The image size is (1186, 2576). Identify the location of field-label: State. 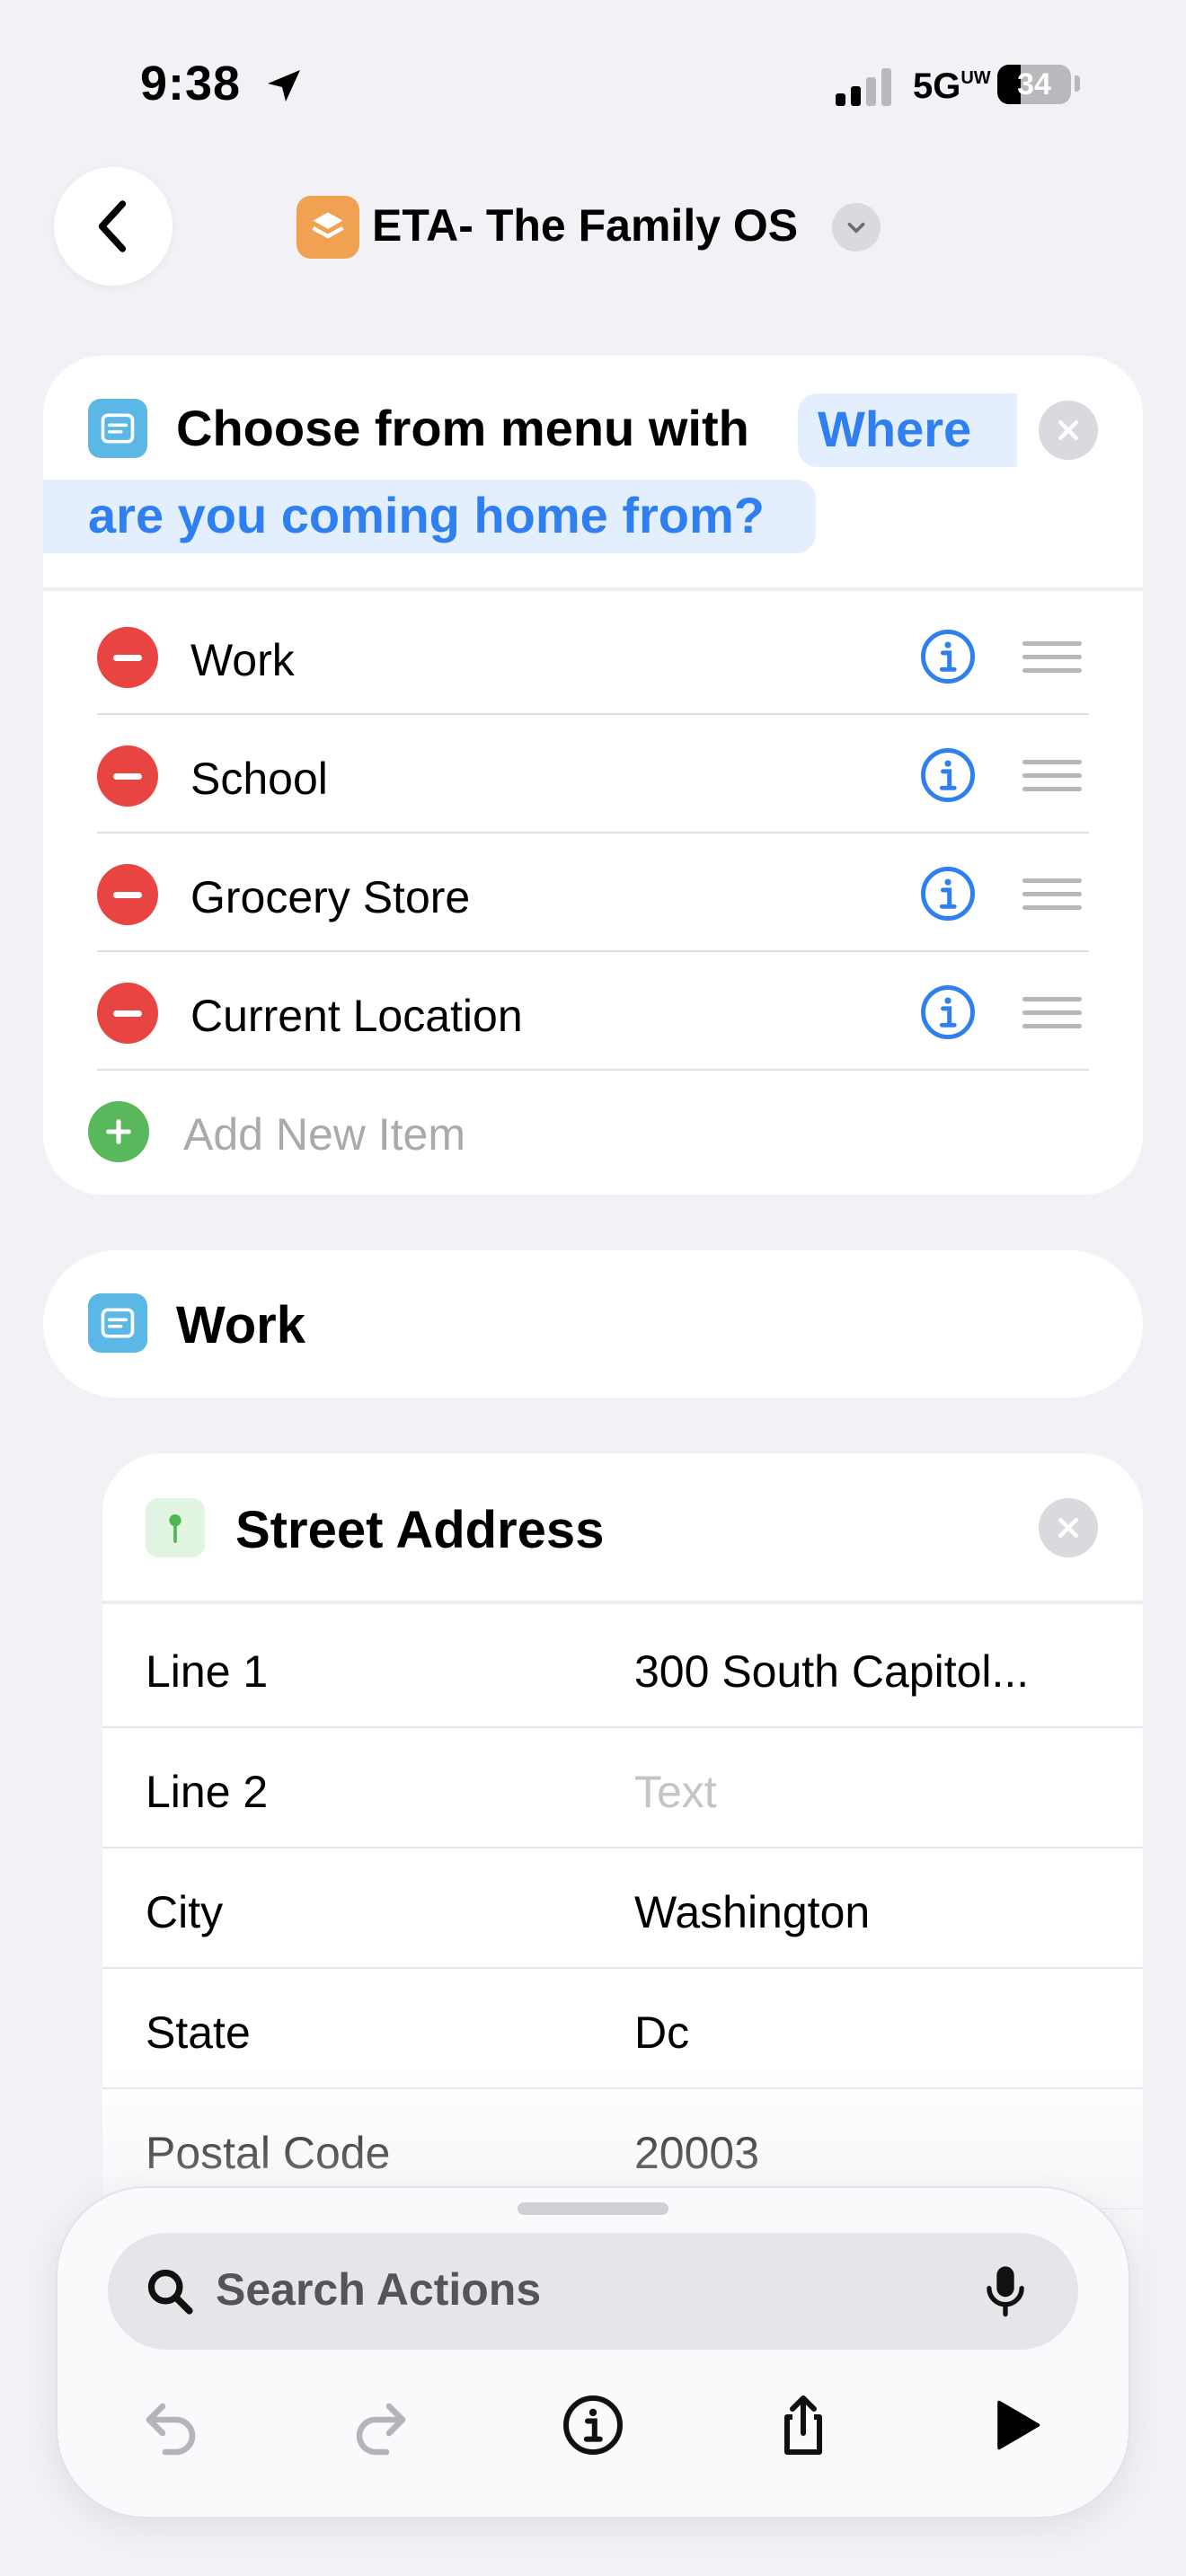
(198, 2032).